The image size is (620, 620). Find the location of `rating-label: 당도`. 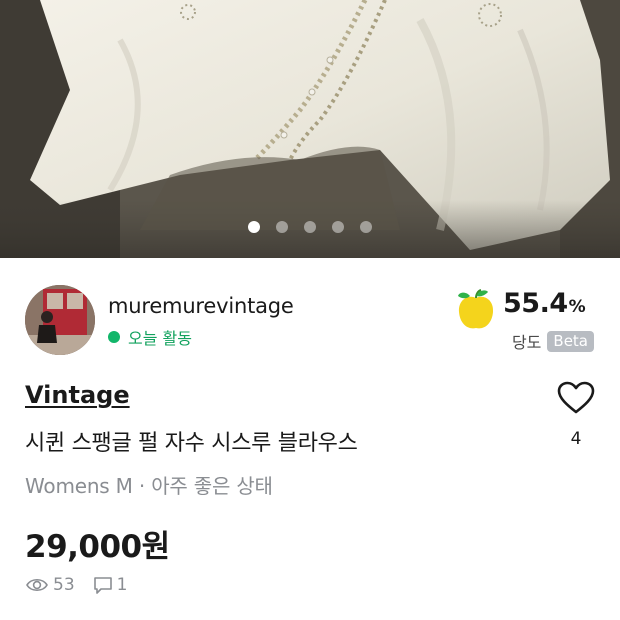

rating-label: 당도 is located at coordinates (526, 342).